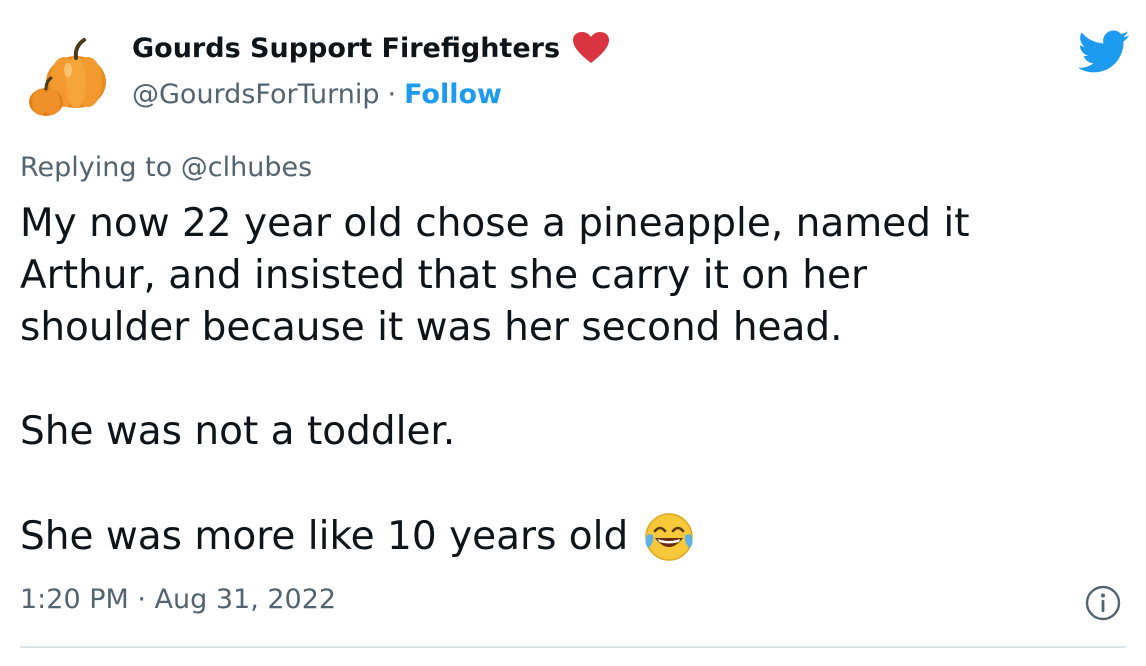 Image resolution: width=1146 pixels, height=666 pixels. I want to click on red-heart-icon, so click(591, 47).